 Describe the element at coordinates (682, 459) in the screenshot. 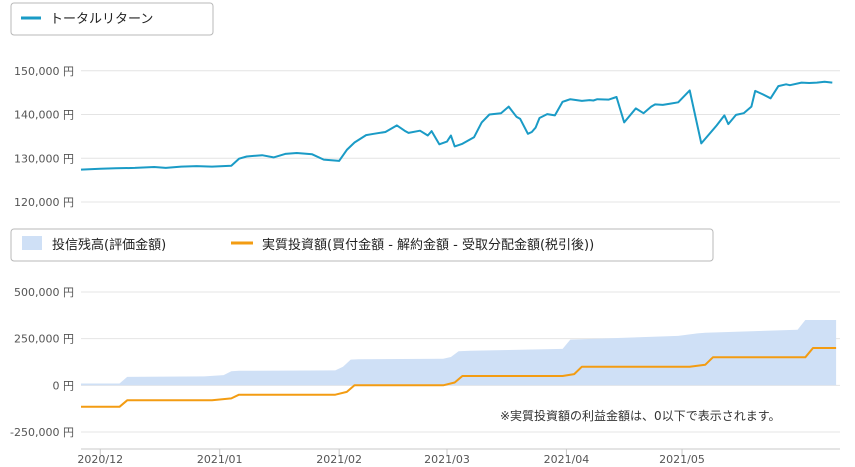

I see `x-tick-label: 2021/05` at that location.